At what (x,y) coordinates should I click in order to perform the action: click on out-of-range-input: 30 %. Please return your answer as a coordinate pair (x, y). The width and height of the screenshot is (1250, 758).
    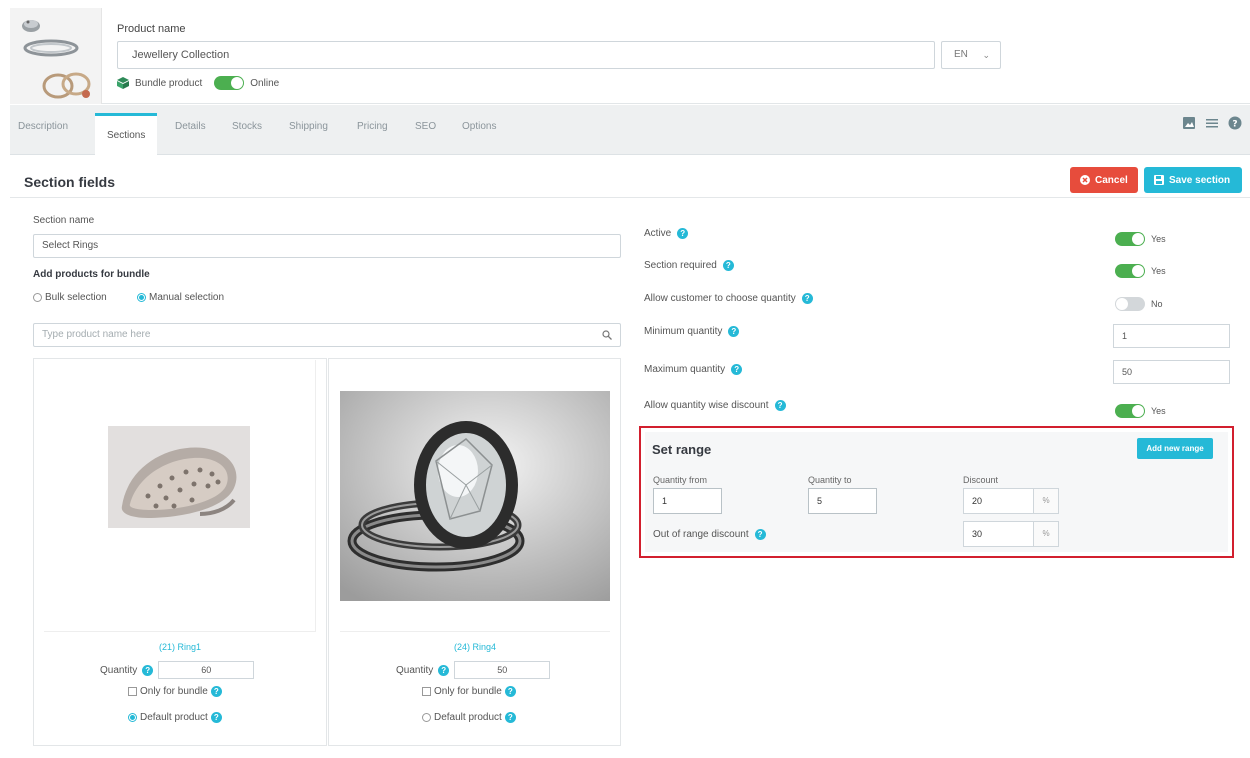
    Looking at the image, I should click on (1011, 534).